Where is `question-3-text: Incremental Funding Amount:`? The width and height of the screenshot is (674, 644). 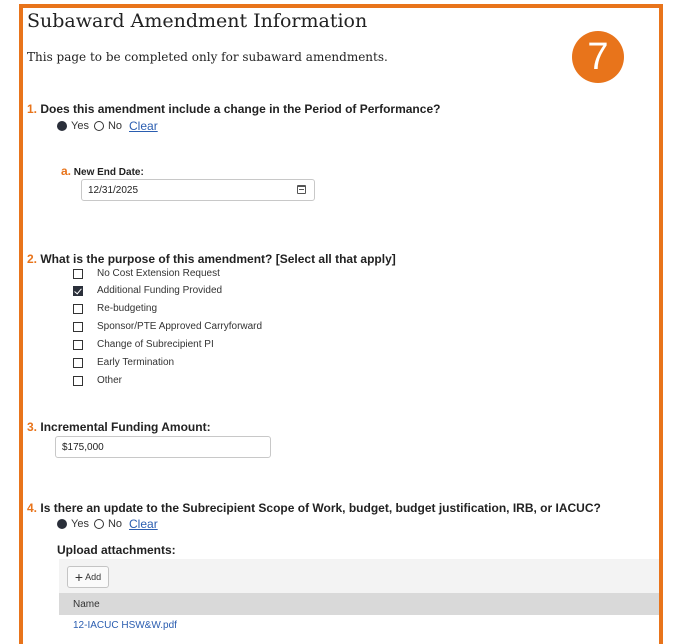 question-3-text: Incremental Funding Amount: is located at coordinates (125, 427).